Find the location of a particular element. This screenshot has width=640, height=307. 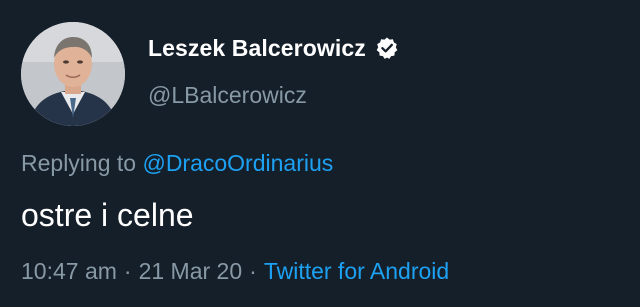

tweet-source-link: Twitter for Android is located at coordinates (356, 271).